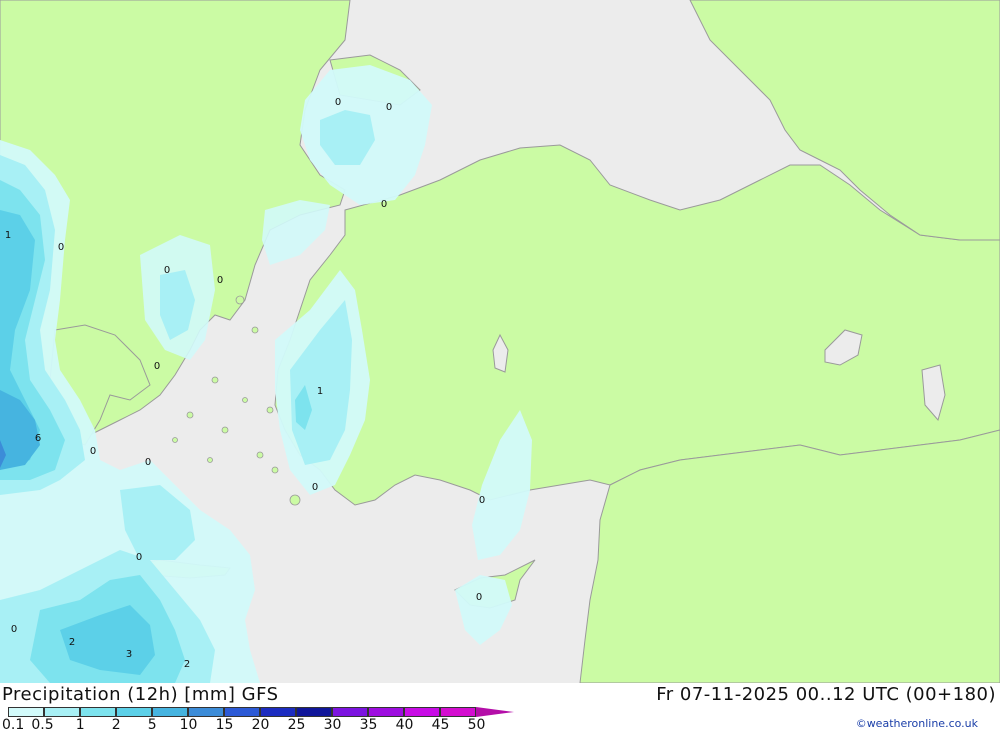  I want to click on scale-tick-label: 25, so click(296, 725).